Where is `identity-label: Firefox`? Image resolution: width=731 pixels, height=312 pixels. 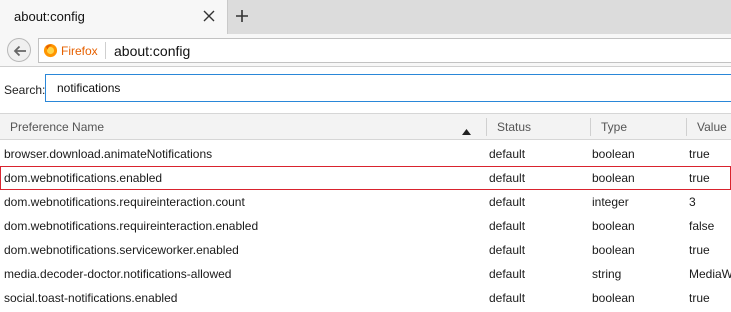 identity-label: Firefox is located at coordinates (79, 51).